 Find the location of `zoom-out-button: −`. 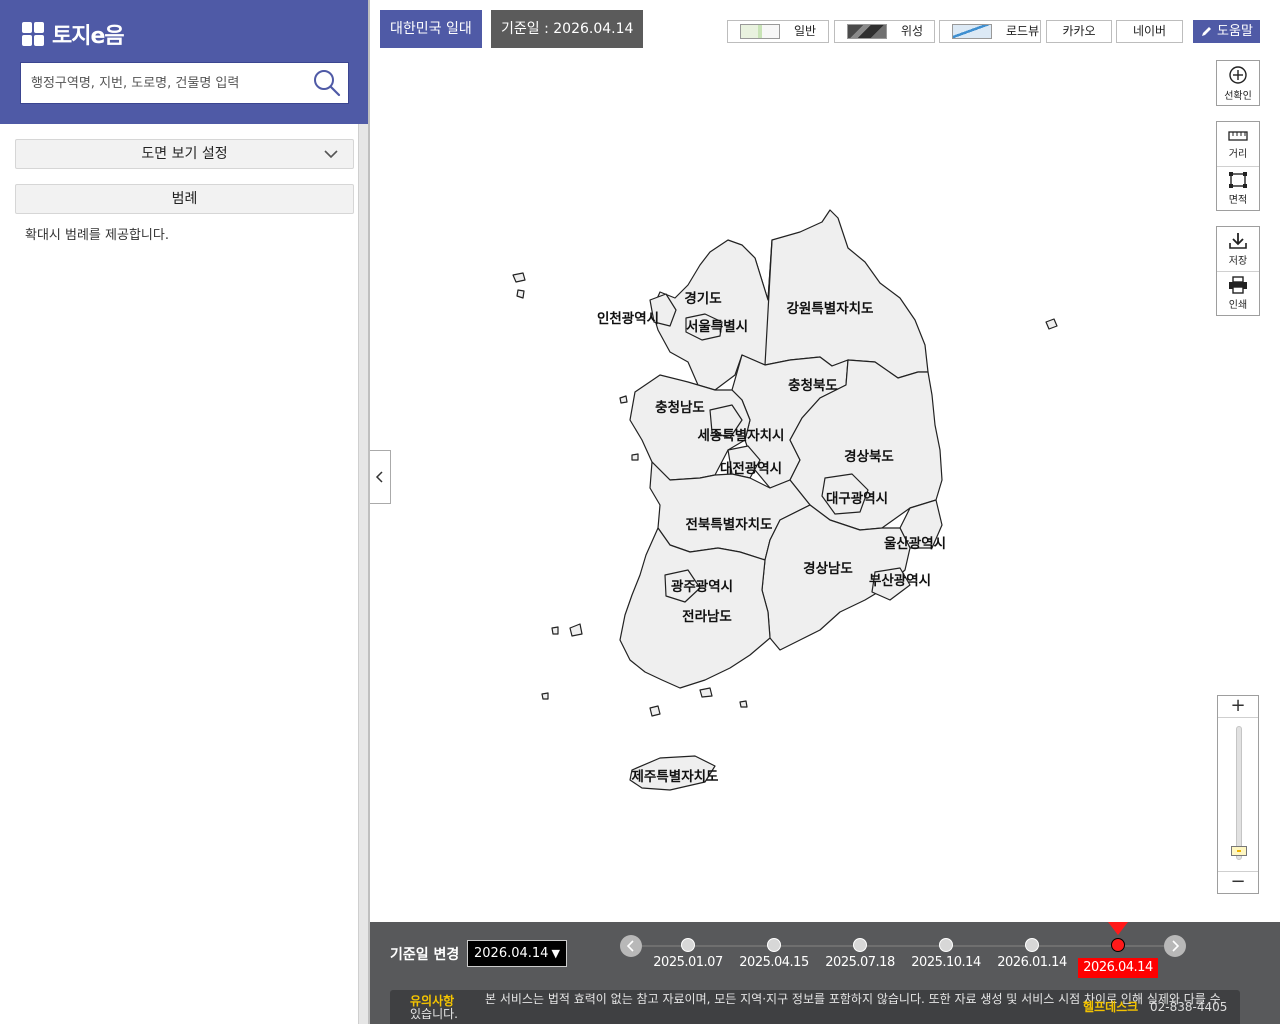

zoom-out-button: − is located at coordinates (1238, 882).